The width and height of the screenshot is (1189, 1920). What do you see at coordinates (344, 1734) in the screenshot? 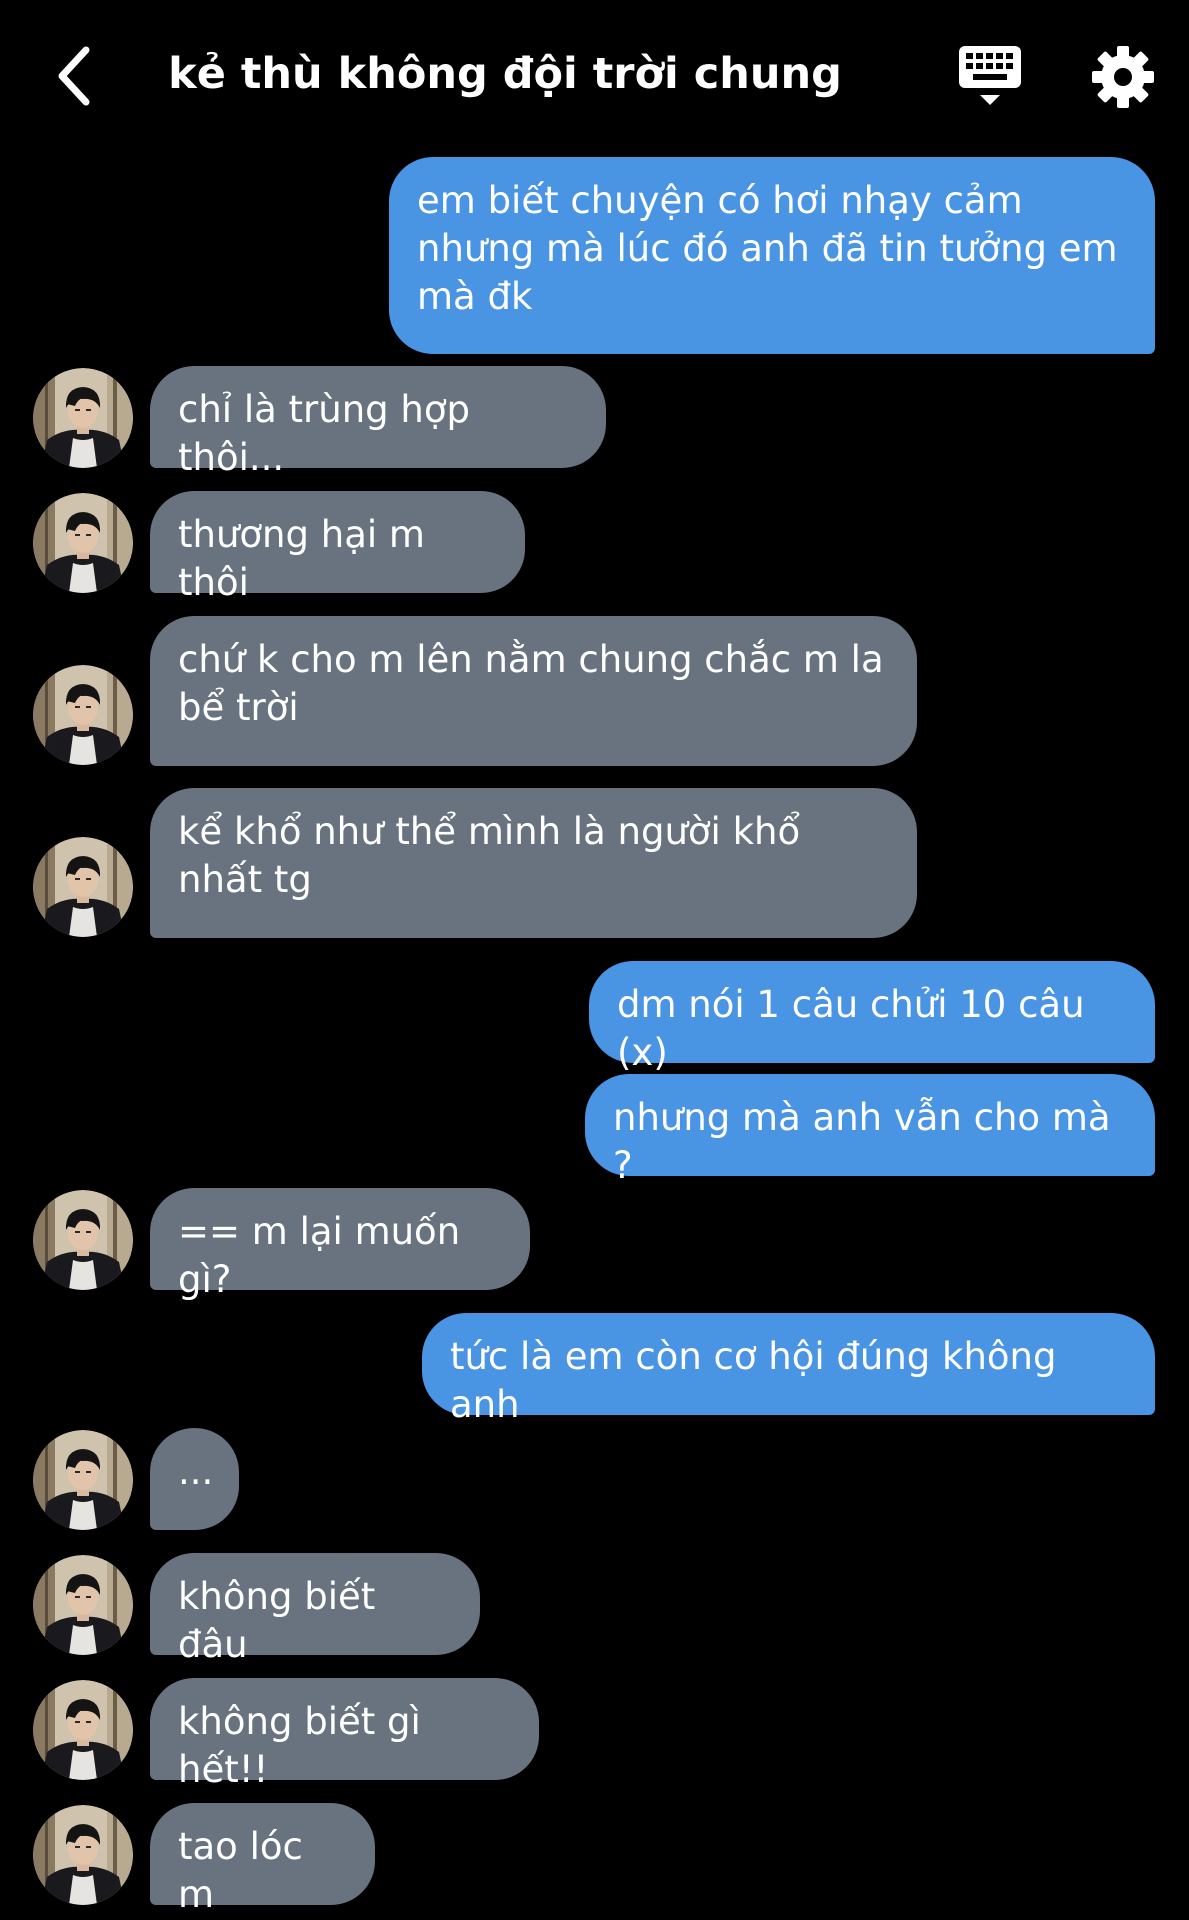
I see `incoming-message: không biết gì hết!!` at bounding box center [344, 1734].